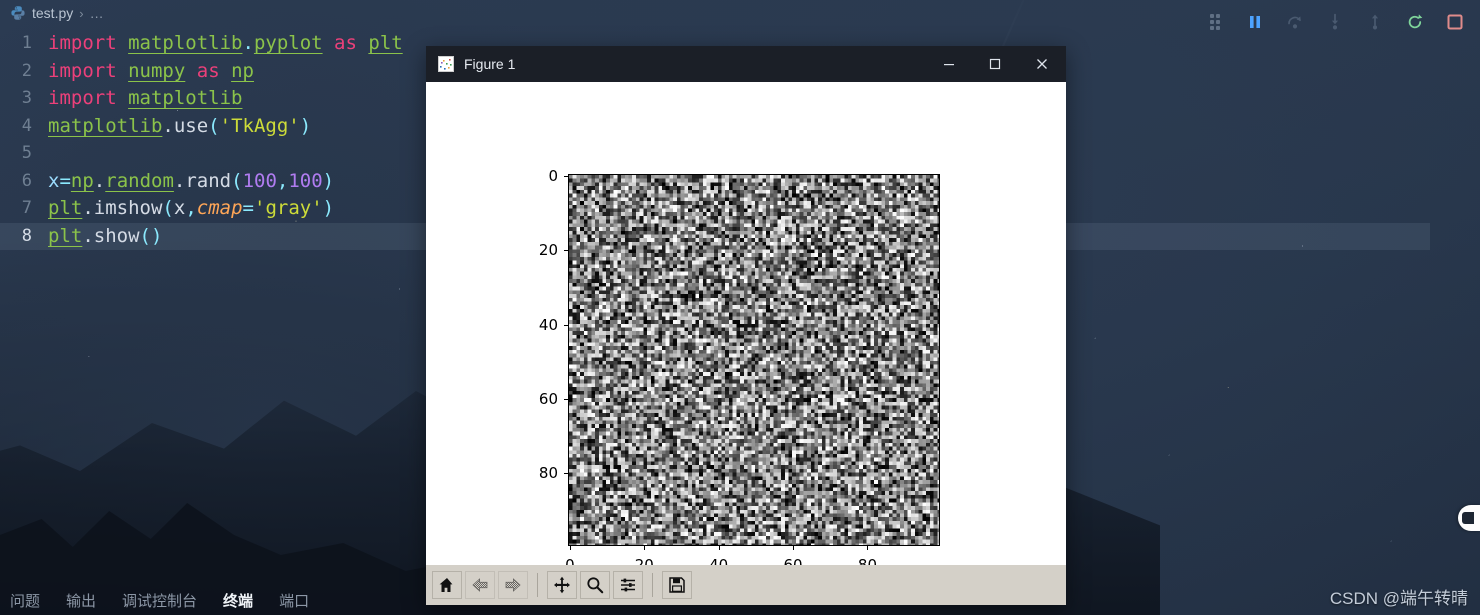  Describe the element at coordinates (82, 180) in the screenshot. I see `code-token: np` at that location.